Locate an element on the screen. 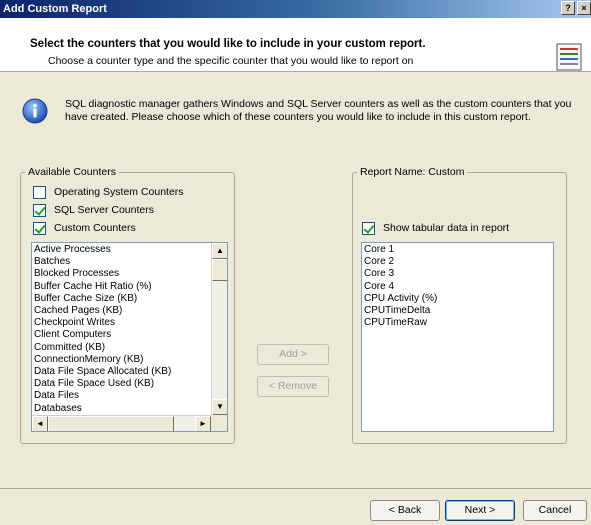 This screenshot has height=525, width=591. list-item: Data File Space Allocated (KB) is located at coordinates (121, 372).